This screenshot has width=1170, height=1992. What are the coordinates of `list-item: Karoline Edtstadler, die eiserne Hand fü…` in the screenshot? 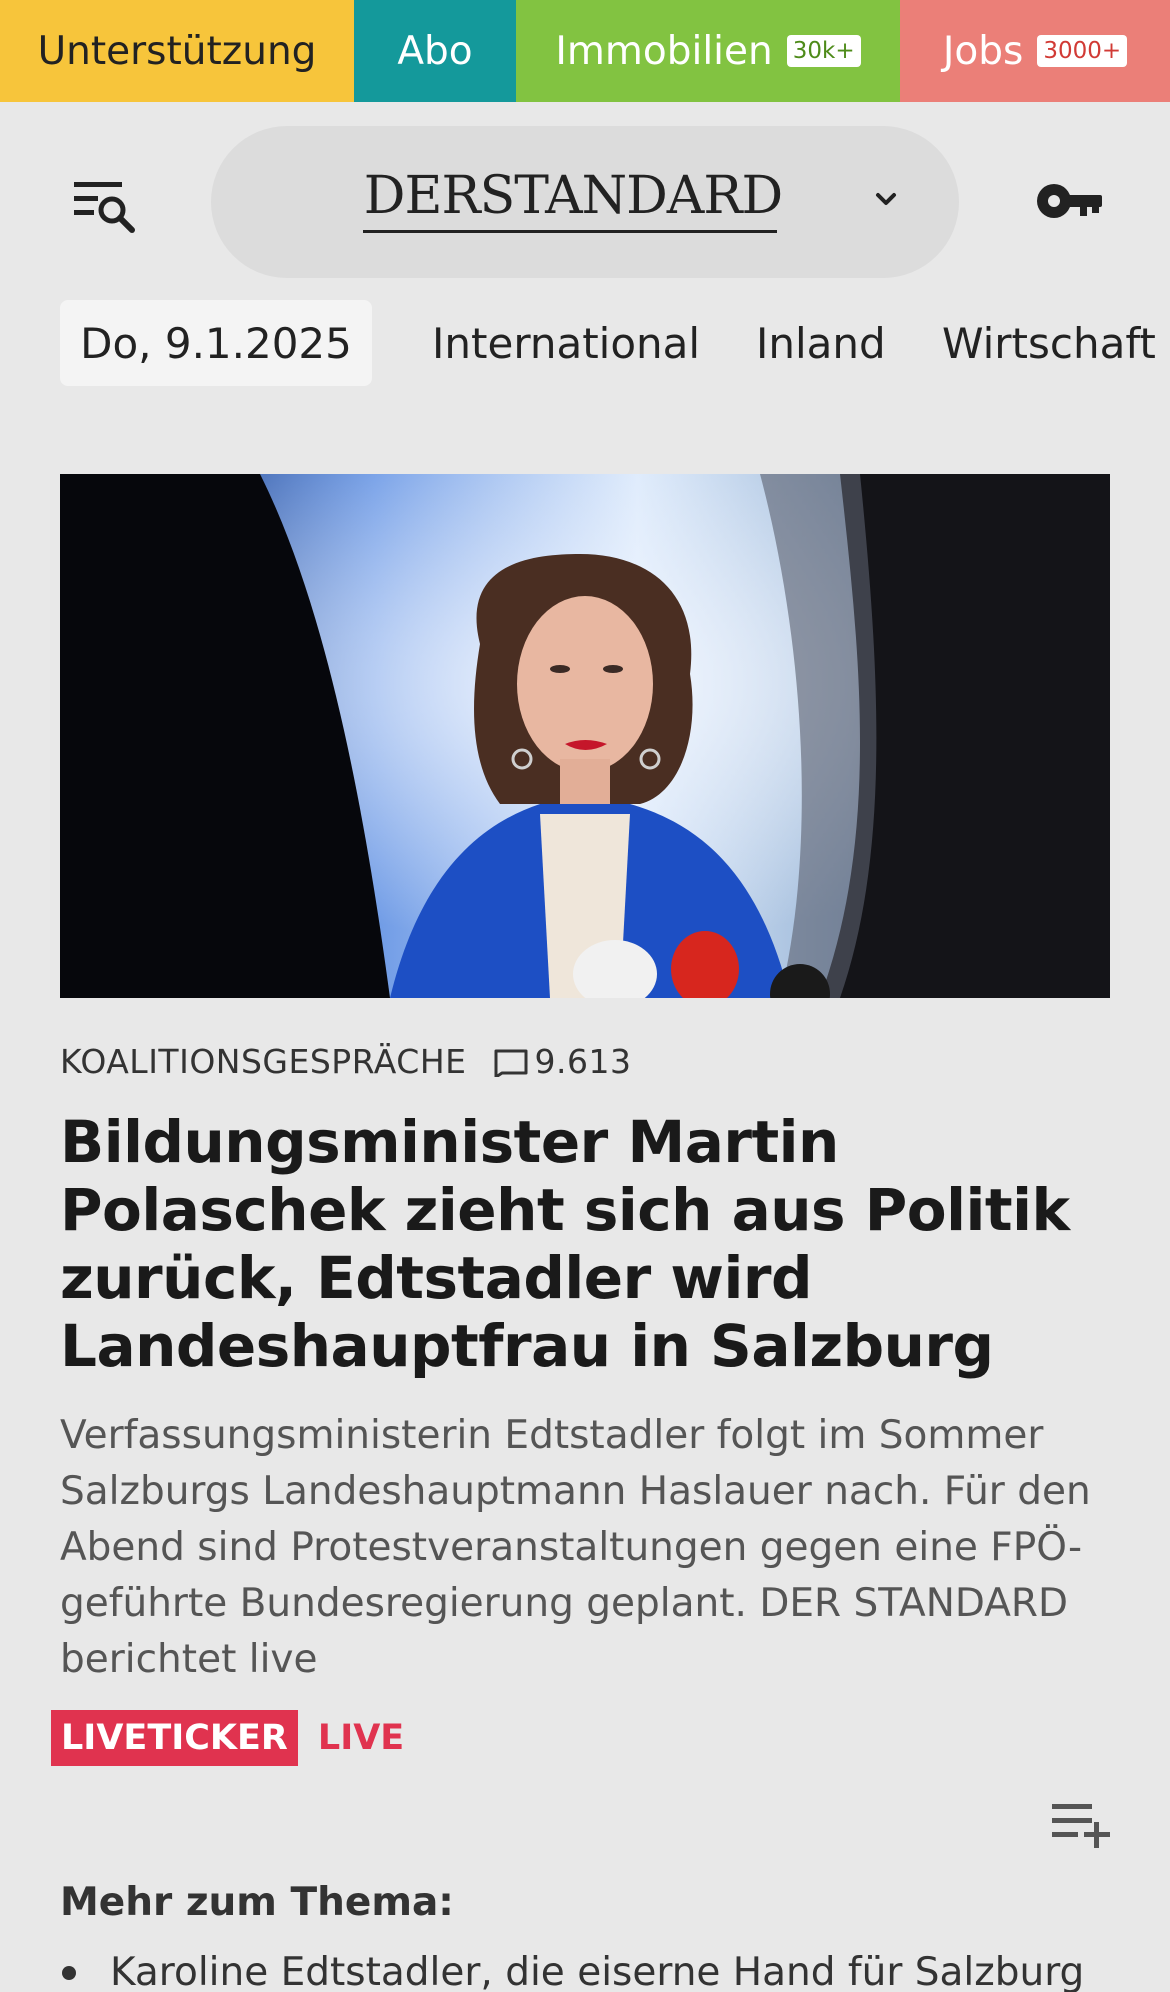 It's located at (610, 1971).